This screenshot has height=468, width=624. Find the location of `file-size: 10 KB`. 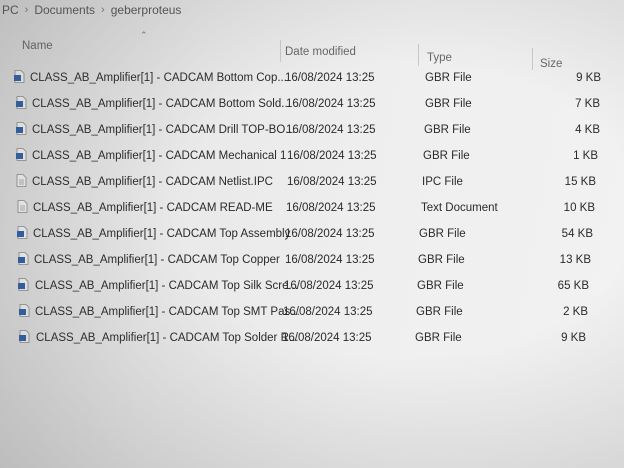

file-size: 10 KB is located at coordinates (579, 208).